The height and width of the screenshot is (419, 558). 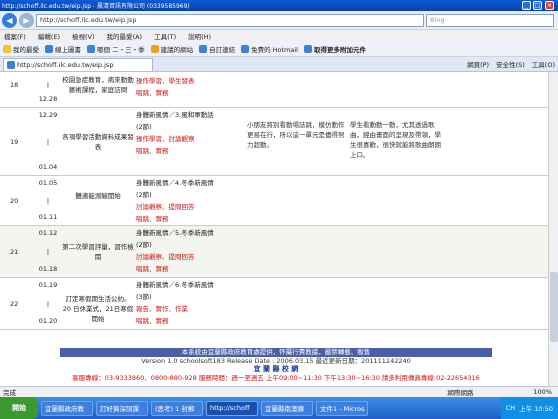 I want to click on ability-note: 小朋友將別看動場誌跳，模仿動作更易在行，所以這一單元是儘得努力超動。, so click(x=296, y=135).